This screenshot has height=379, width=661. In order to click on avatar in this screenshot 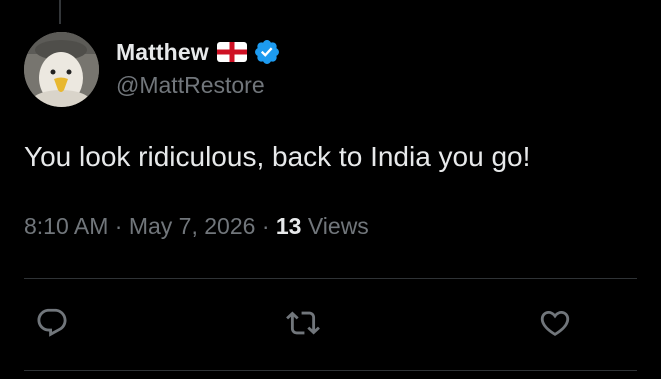, I will do `click(61, 69)`.